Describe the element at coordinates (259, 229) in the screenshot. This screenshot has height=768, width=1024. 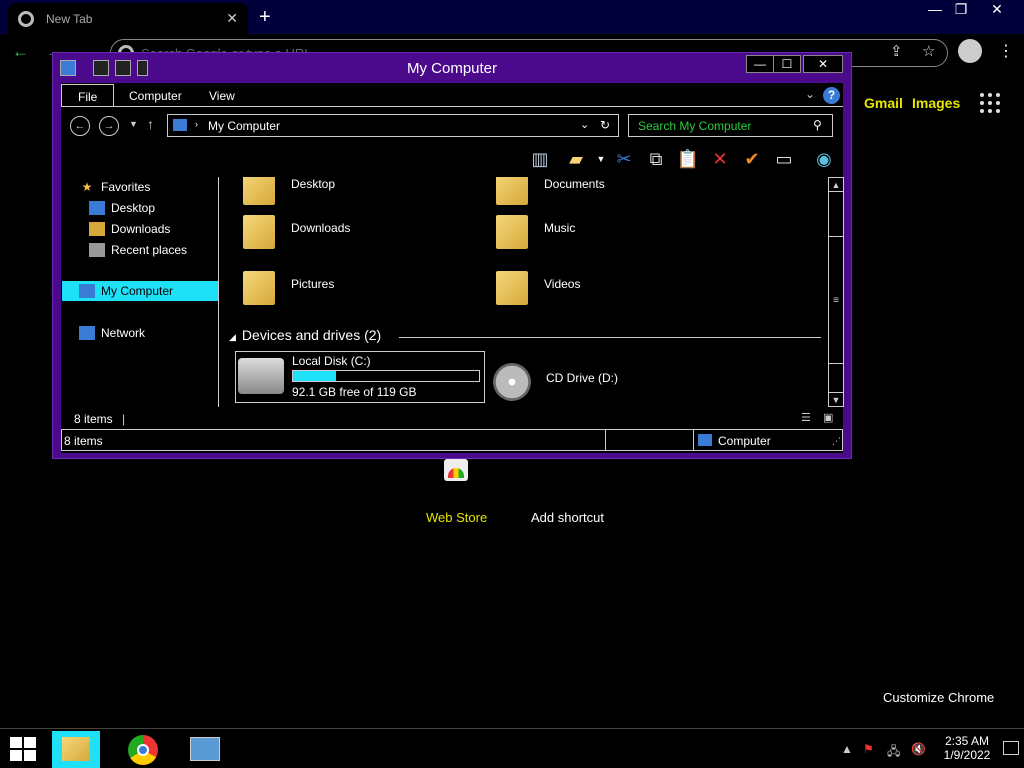
I see `downloads-folder-icon` at that location.